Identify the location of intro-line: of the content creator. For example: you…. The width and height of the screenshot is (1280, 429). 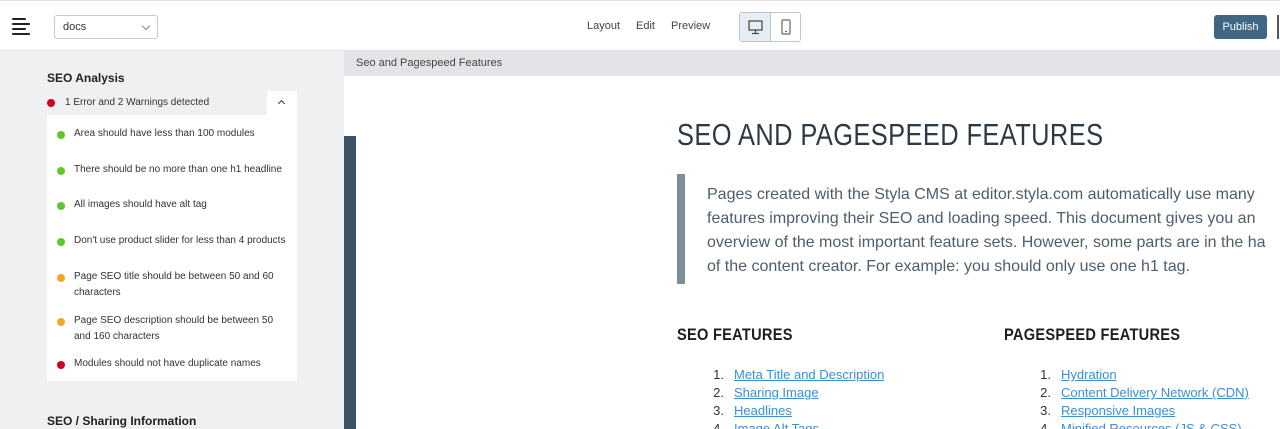
(948, 266).